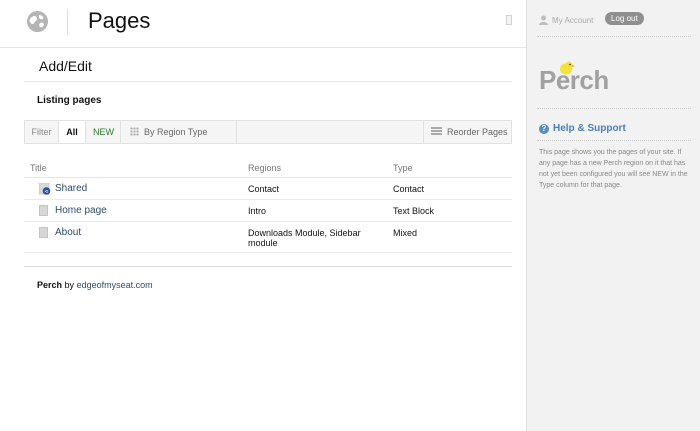 The image size is (700, 431). I want to click on logout-button: Log out, so click(624, 18).